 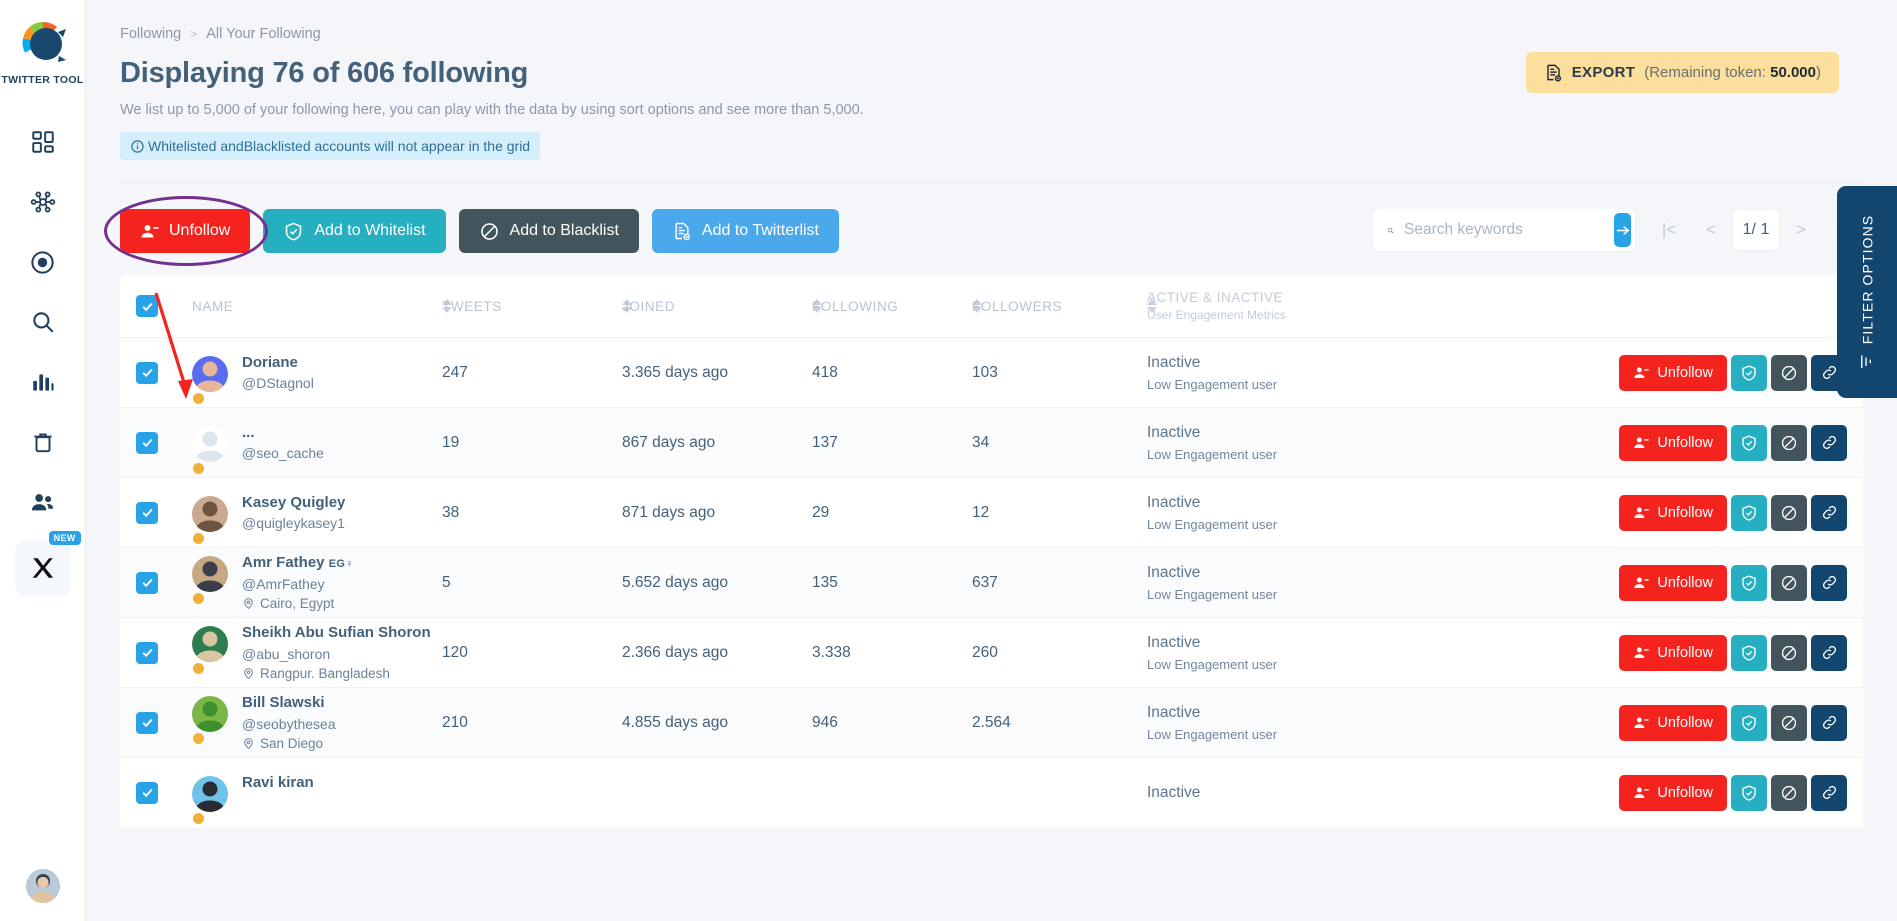 What do you see at coordinates (147, 306) in the screenshot?
I see `select-all-checkbox` at bounding box center [147, 306].